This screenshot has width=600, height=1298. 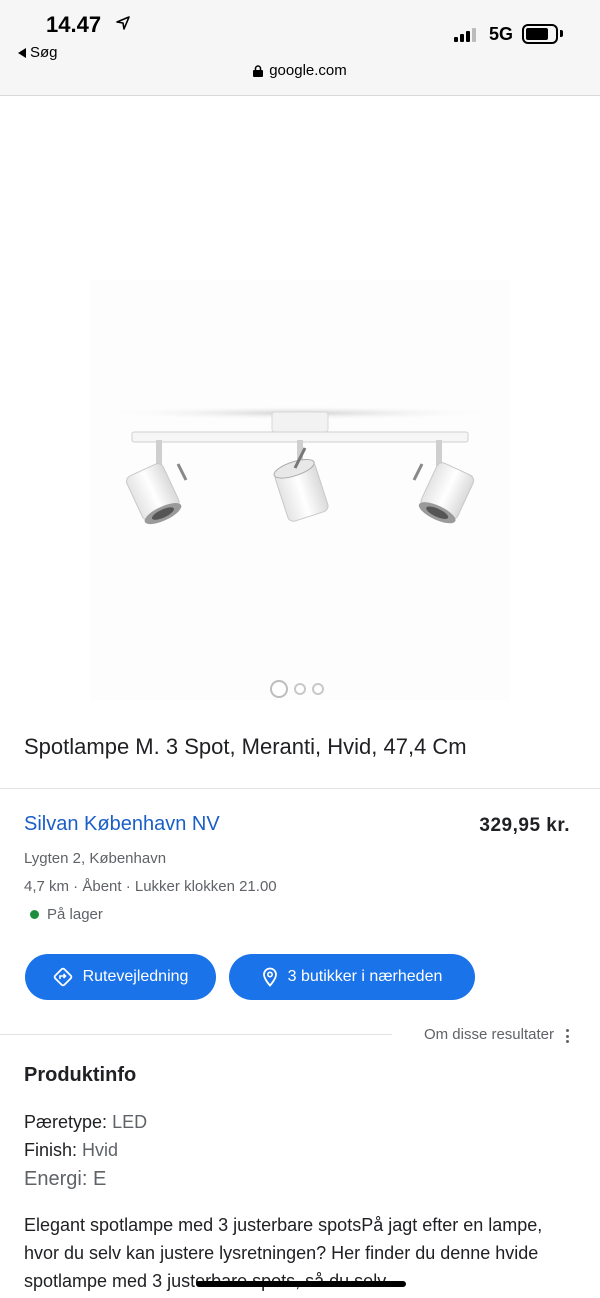 I want to click on back-arrow-icon, so click(x=22, y=52).